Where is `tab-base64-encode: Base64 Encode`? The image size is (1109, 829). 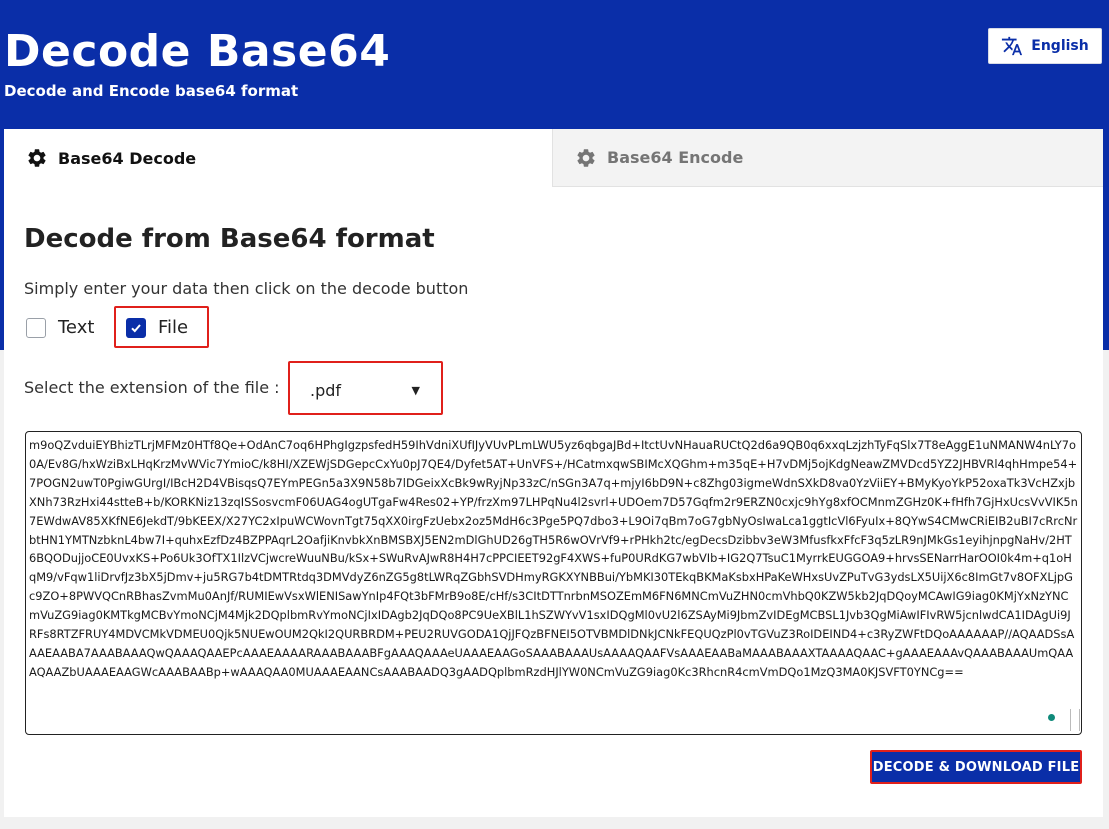
tab-base64-encode: Base64 Encode is located at coordinates (827, 158).